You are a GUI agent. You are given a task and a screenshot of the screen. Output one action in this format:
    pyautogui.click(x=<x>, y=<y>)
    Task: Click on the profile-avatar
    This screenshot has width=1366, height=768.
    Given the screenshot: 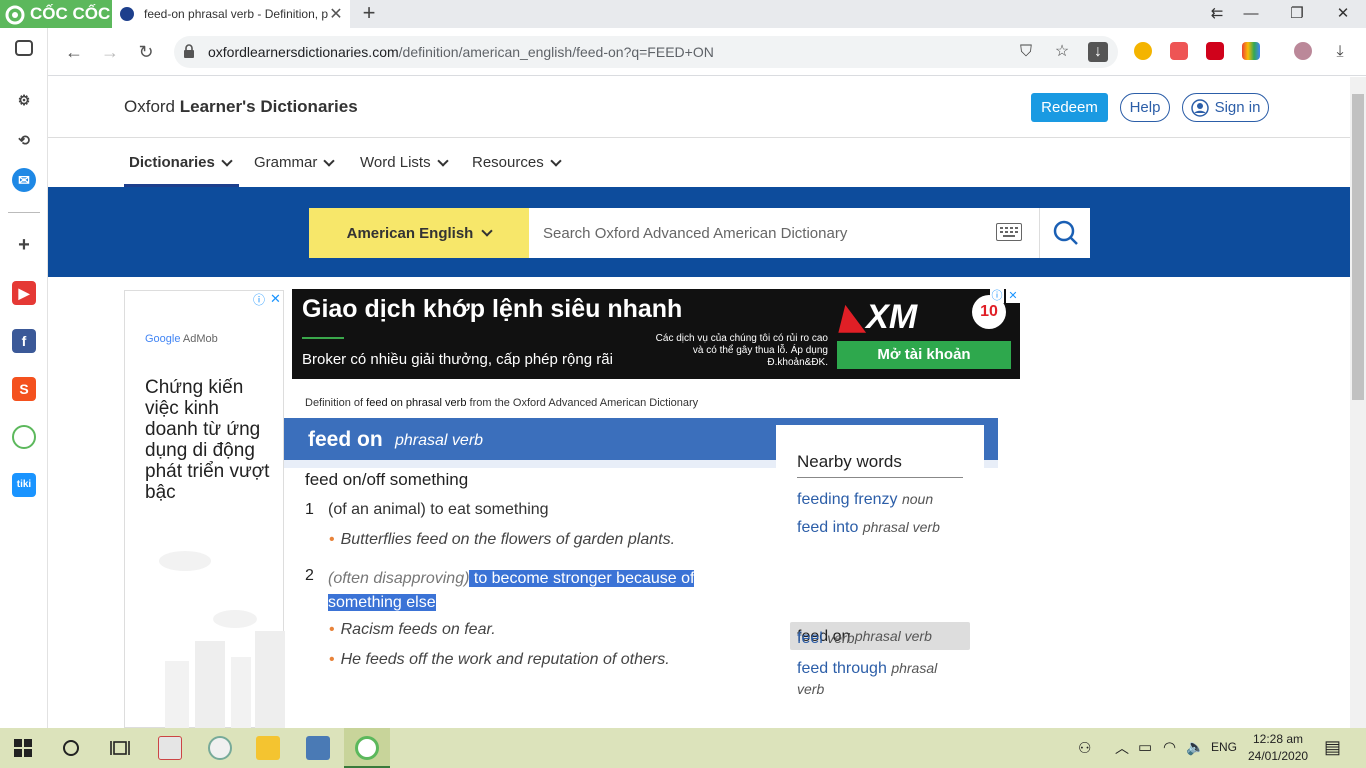 What is the action you would take?
    pyautogui.click(x=1303, y=51)
    